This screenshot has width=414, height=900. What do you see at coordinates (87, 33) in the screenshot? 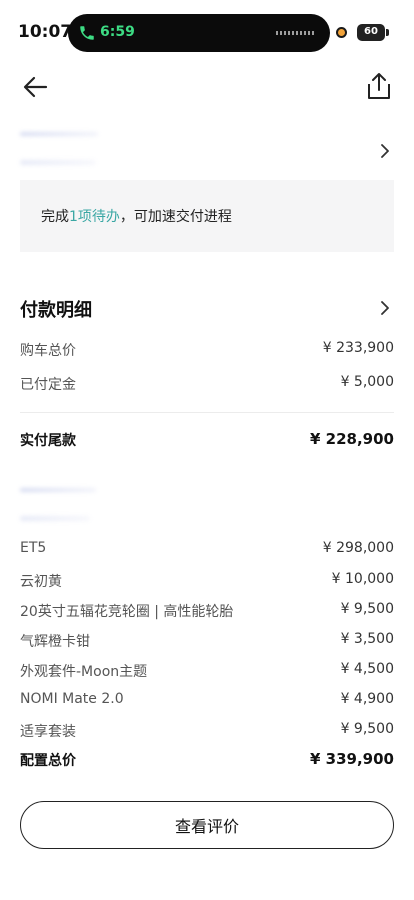
I see `phone-icon` at bounding box center [87, 33].